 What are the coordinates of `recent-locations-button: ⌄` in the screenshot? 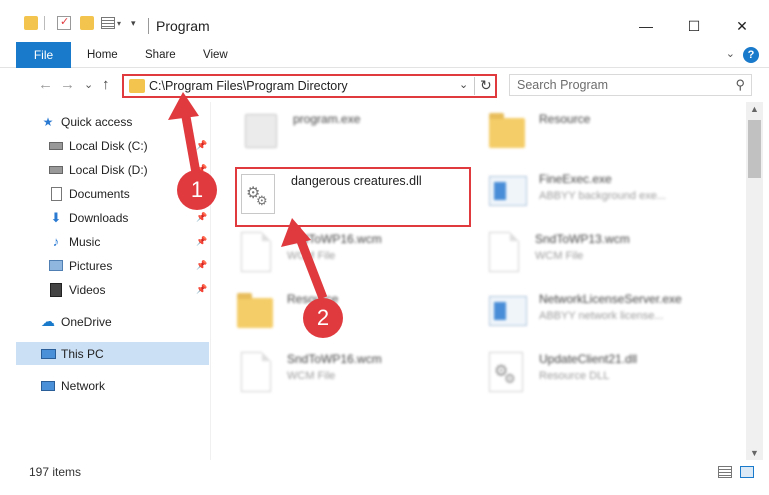 It's located at (88, 84).